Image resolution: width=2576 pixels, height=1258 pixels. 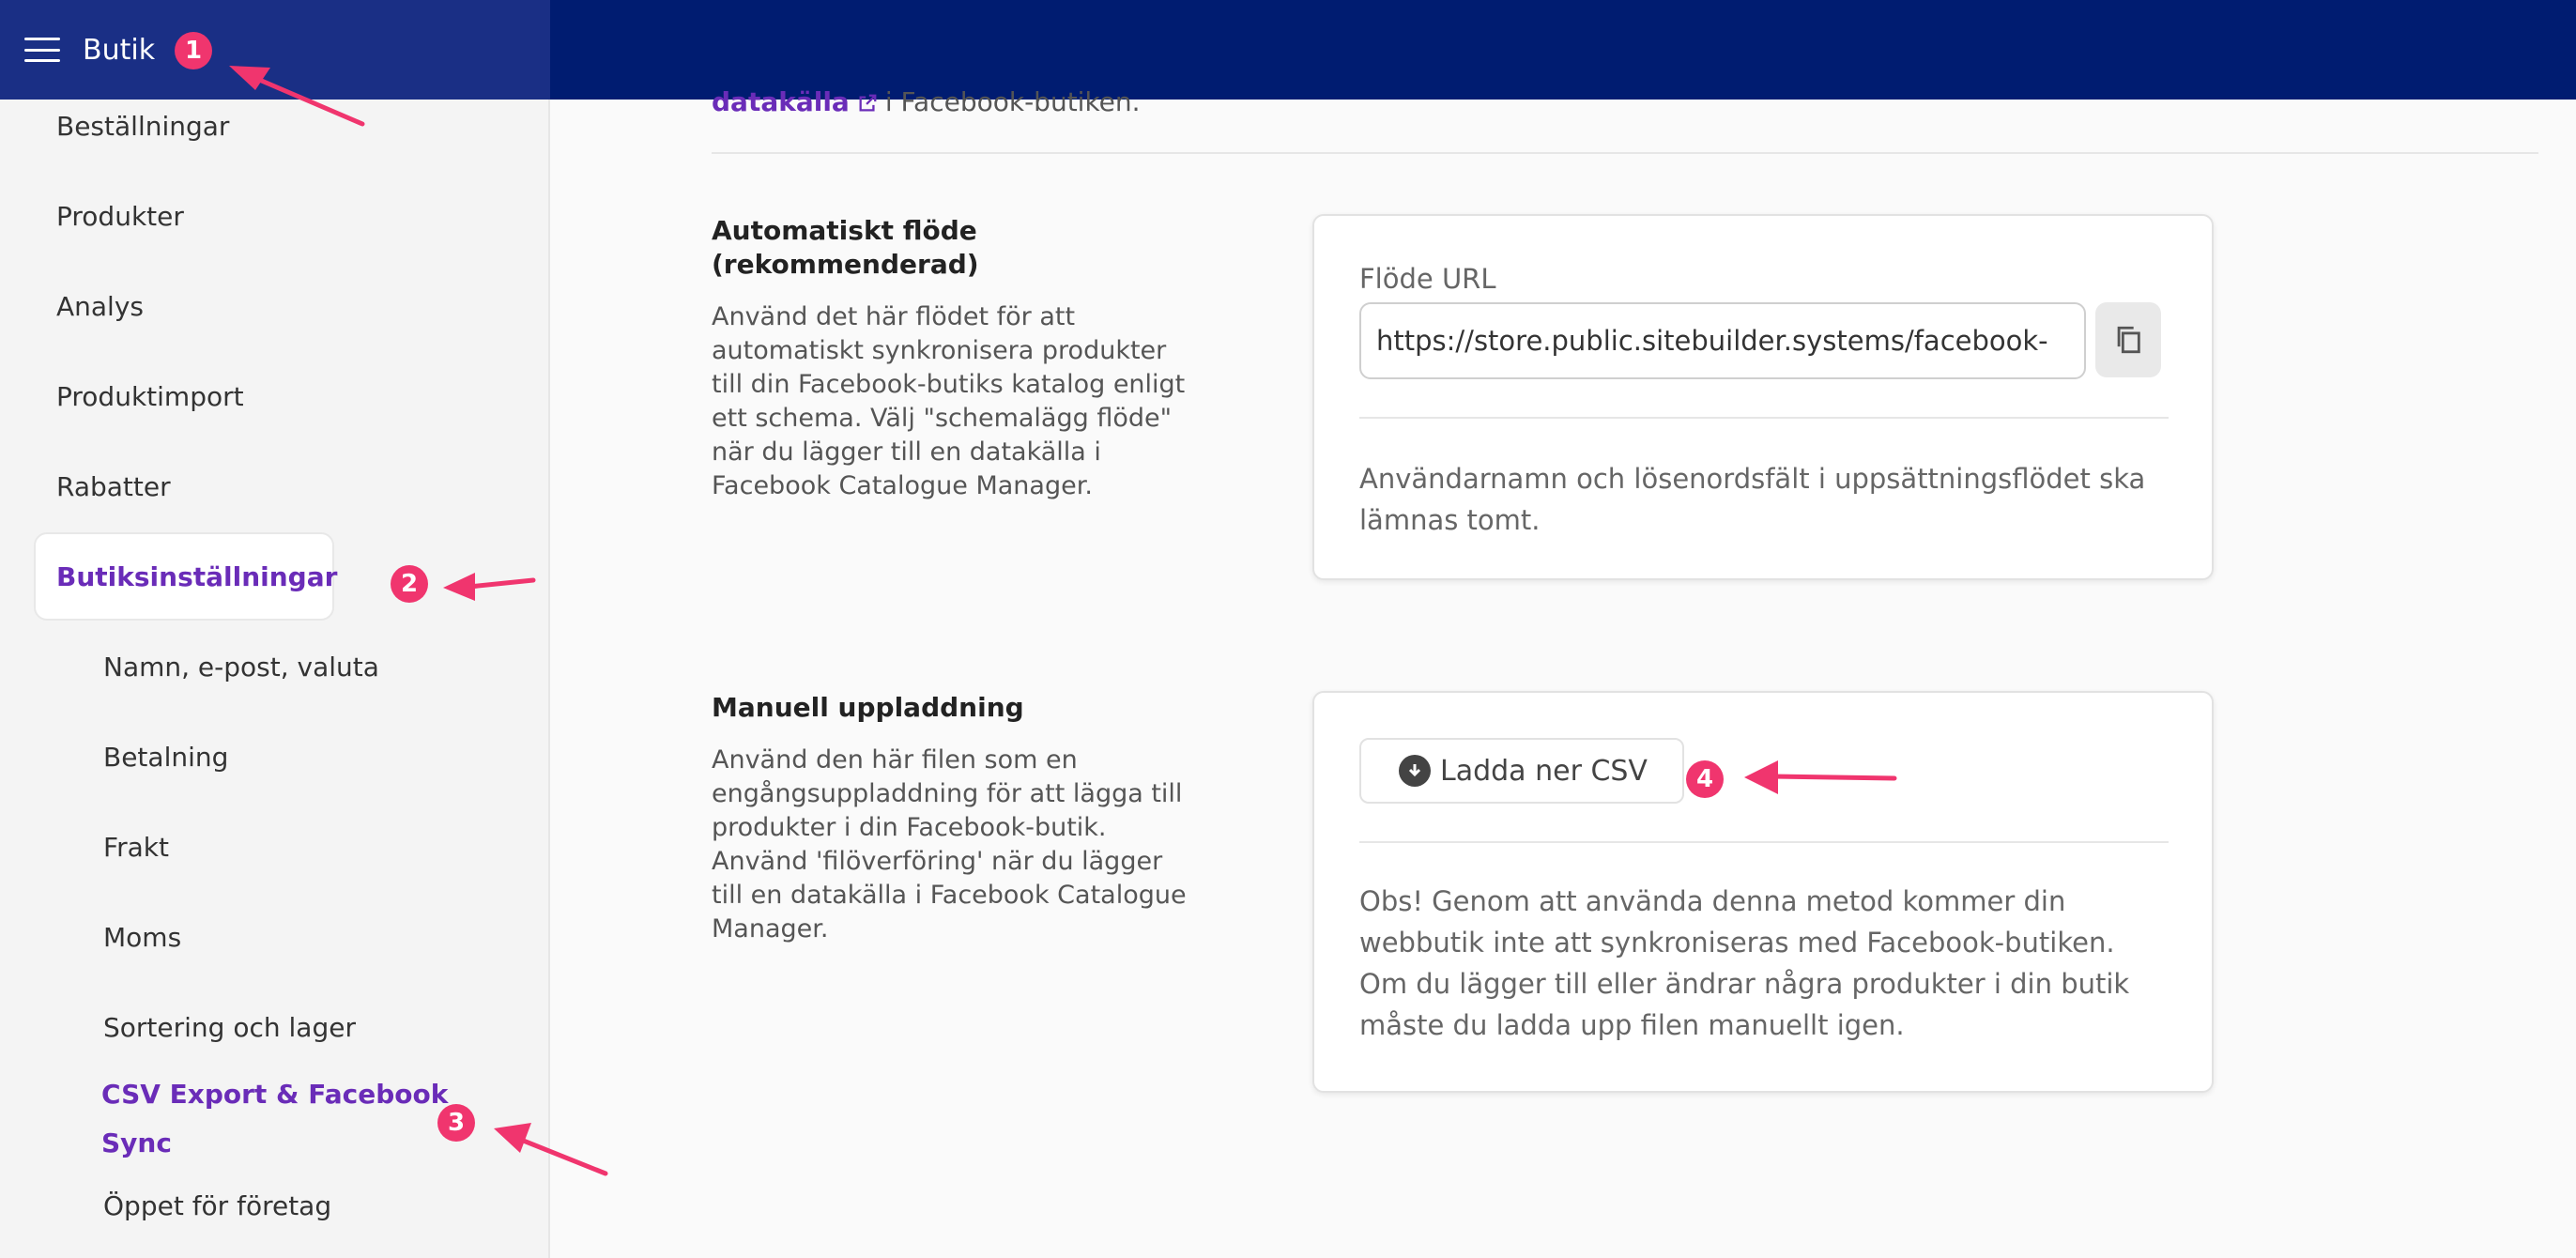 What do you see at coordinates (142, 126) in the screenshot?
I see `sidebar-item-orders: Beställningar` at bounding box center [142, 126].